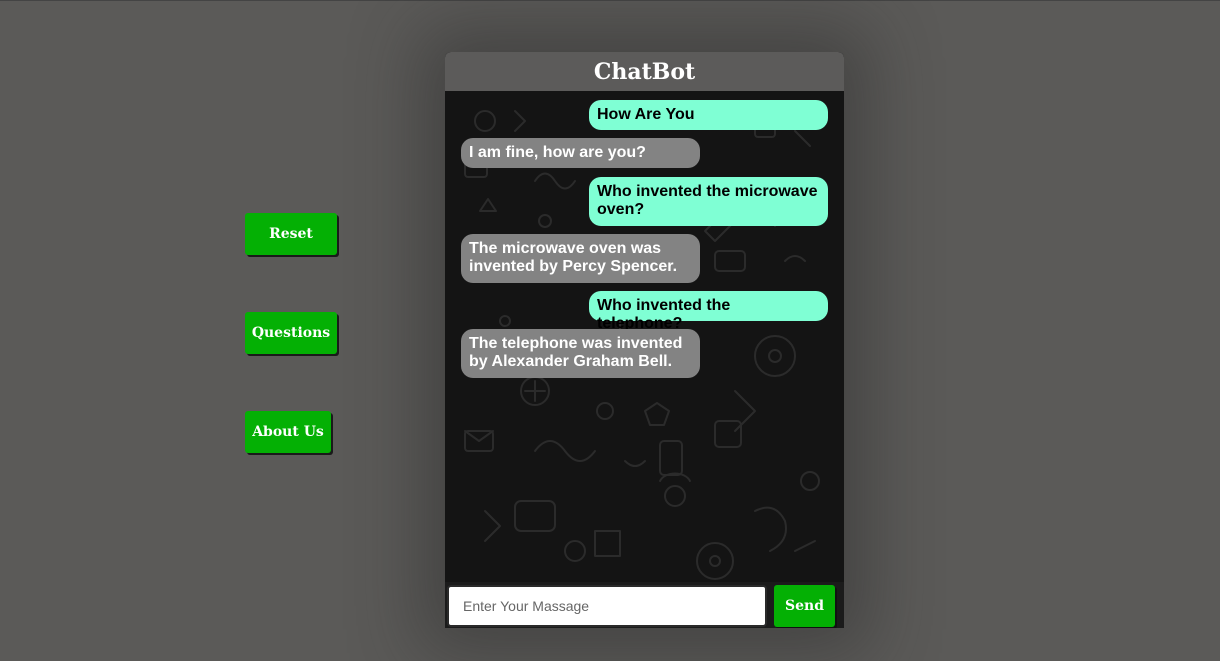  What do you see at coordinates (708, 311) in the screenshot?
I see `user-message: Who invented the telephone?` at bounding box center [708, 311].